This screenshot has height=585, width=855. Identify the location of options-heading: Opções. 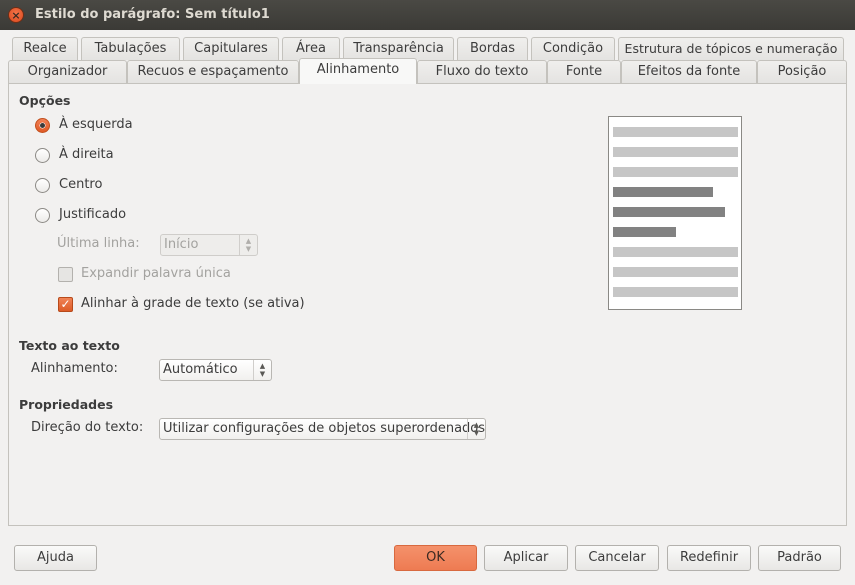
(45, 100).